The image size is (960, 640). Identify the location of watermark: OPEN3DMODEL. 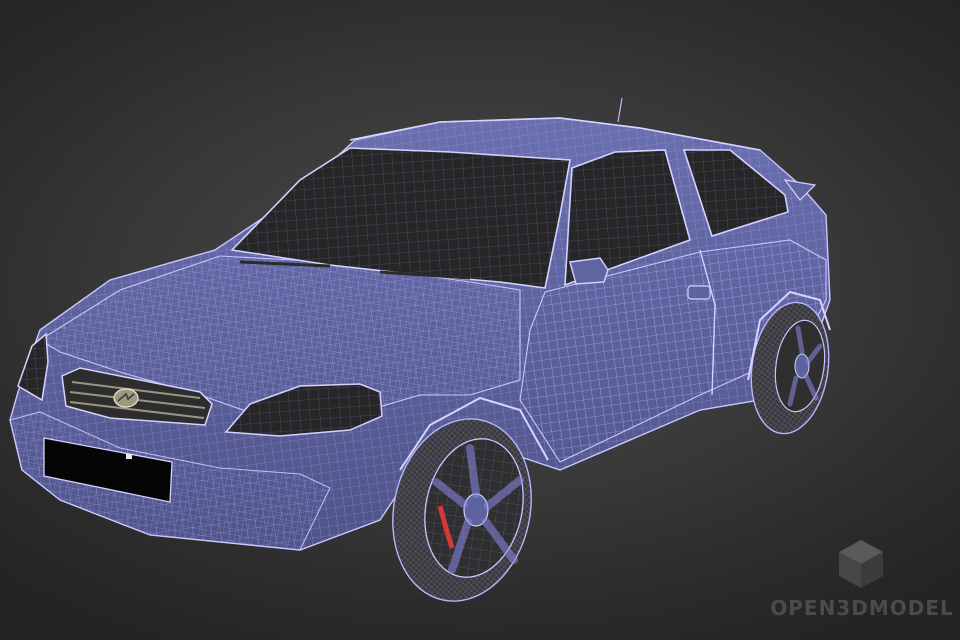
(862, 582).